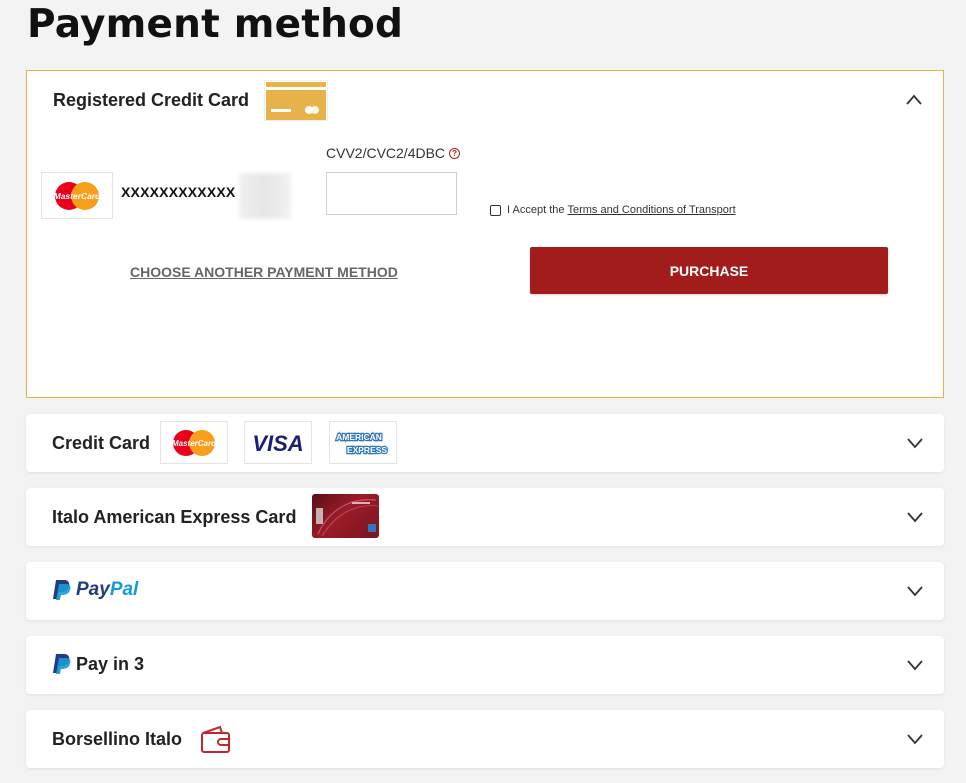  What do you see at coordinates (393, 153) in the screenshot?
I see `cvv-label: CVV2/CVC2/4DBC?` at bounding box center [393, 153].